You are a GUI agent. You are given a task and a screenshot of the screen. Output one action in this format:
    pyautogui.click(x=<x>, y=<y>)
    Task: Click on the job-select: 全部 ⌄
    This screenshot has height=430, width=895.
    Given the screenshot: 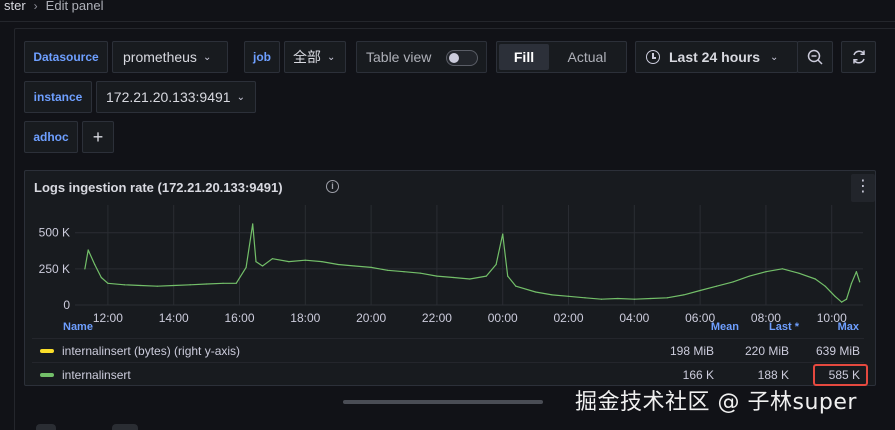 What is the action you would take?
    pyautogui.click(x=315, y=57)
    